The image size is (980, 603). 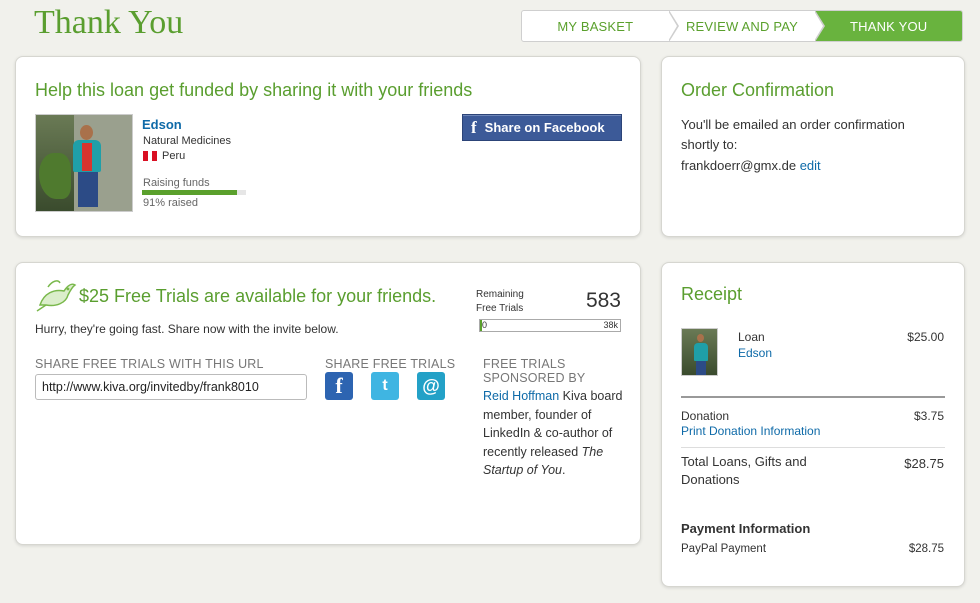 I want to click on donation-amount: $3.75, so click(x=928, y=416).